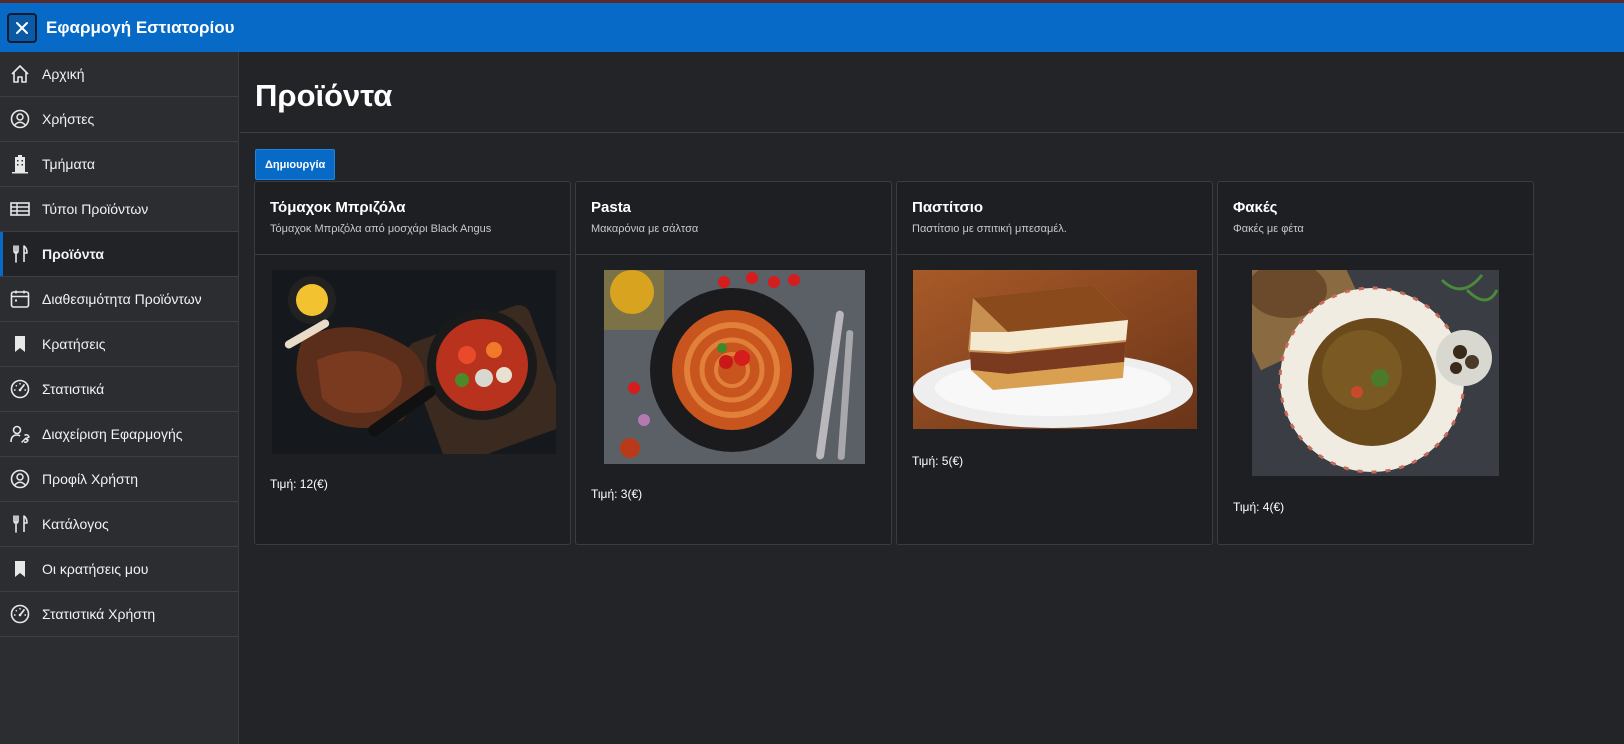  Describe the element at coordinates (112, 434) in the screenshot. I see `sidebar-item-label: Διαχείριση Εφαρμογής` at that location.